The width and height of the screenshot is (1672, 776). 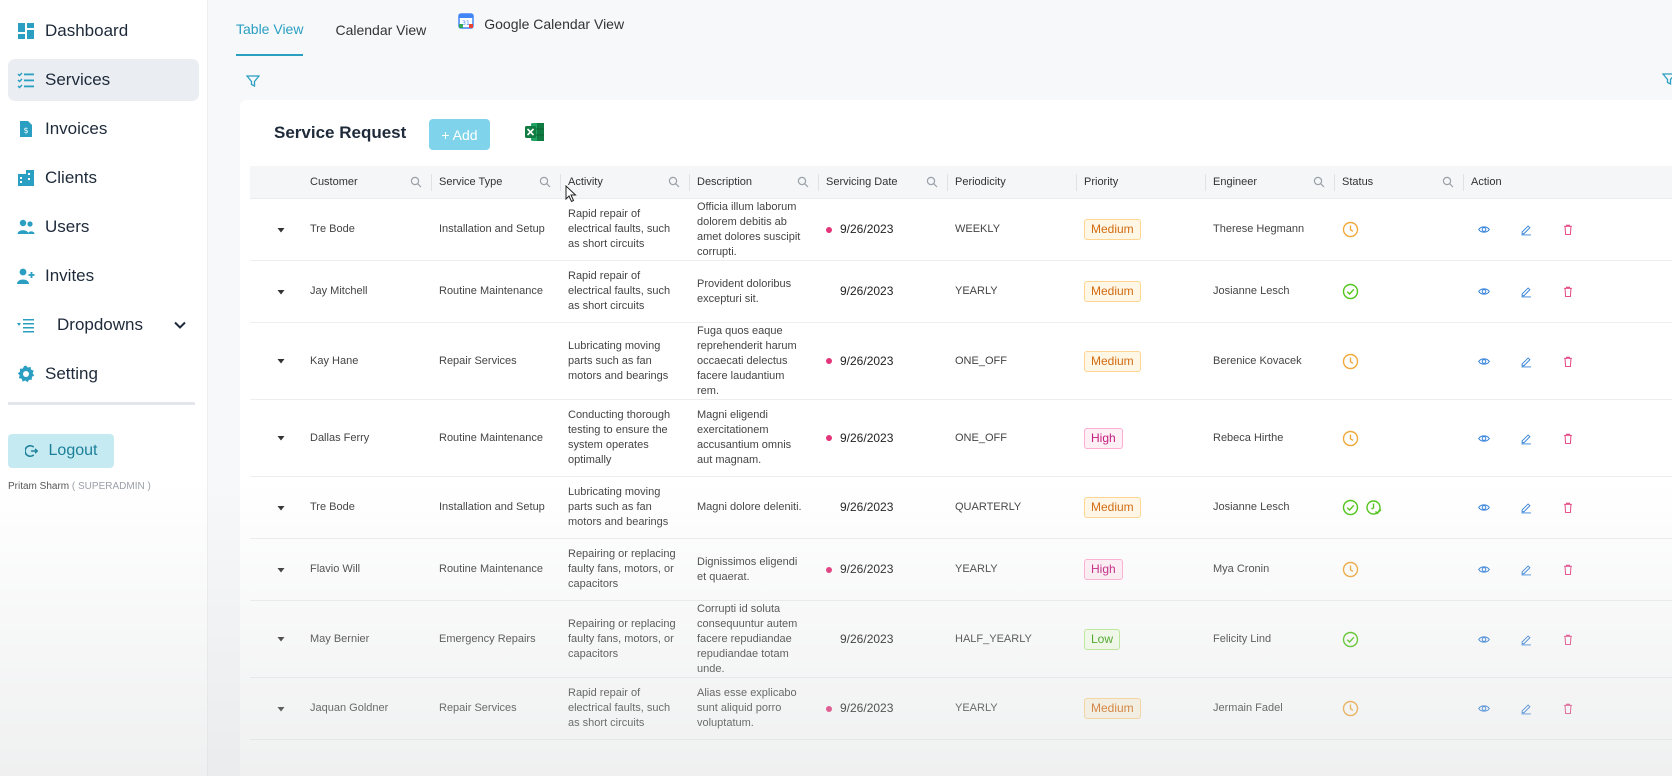 I want to click on periodicity-text: QUARTERLY, so click(x=988, y=507).